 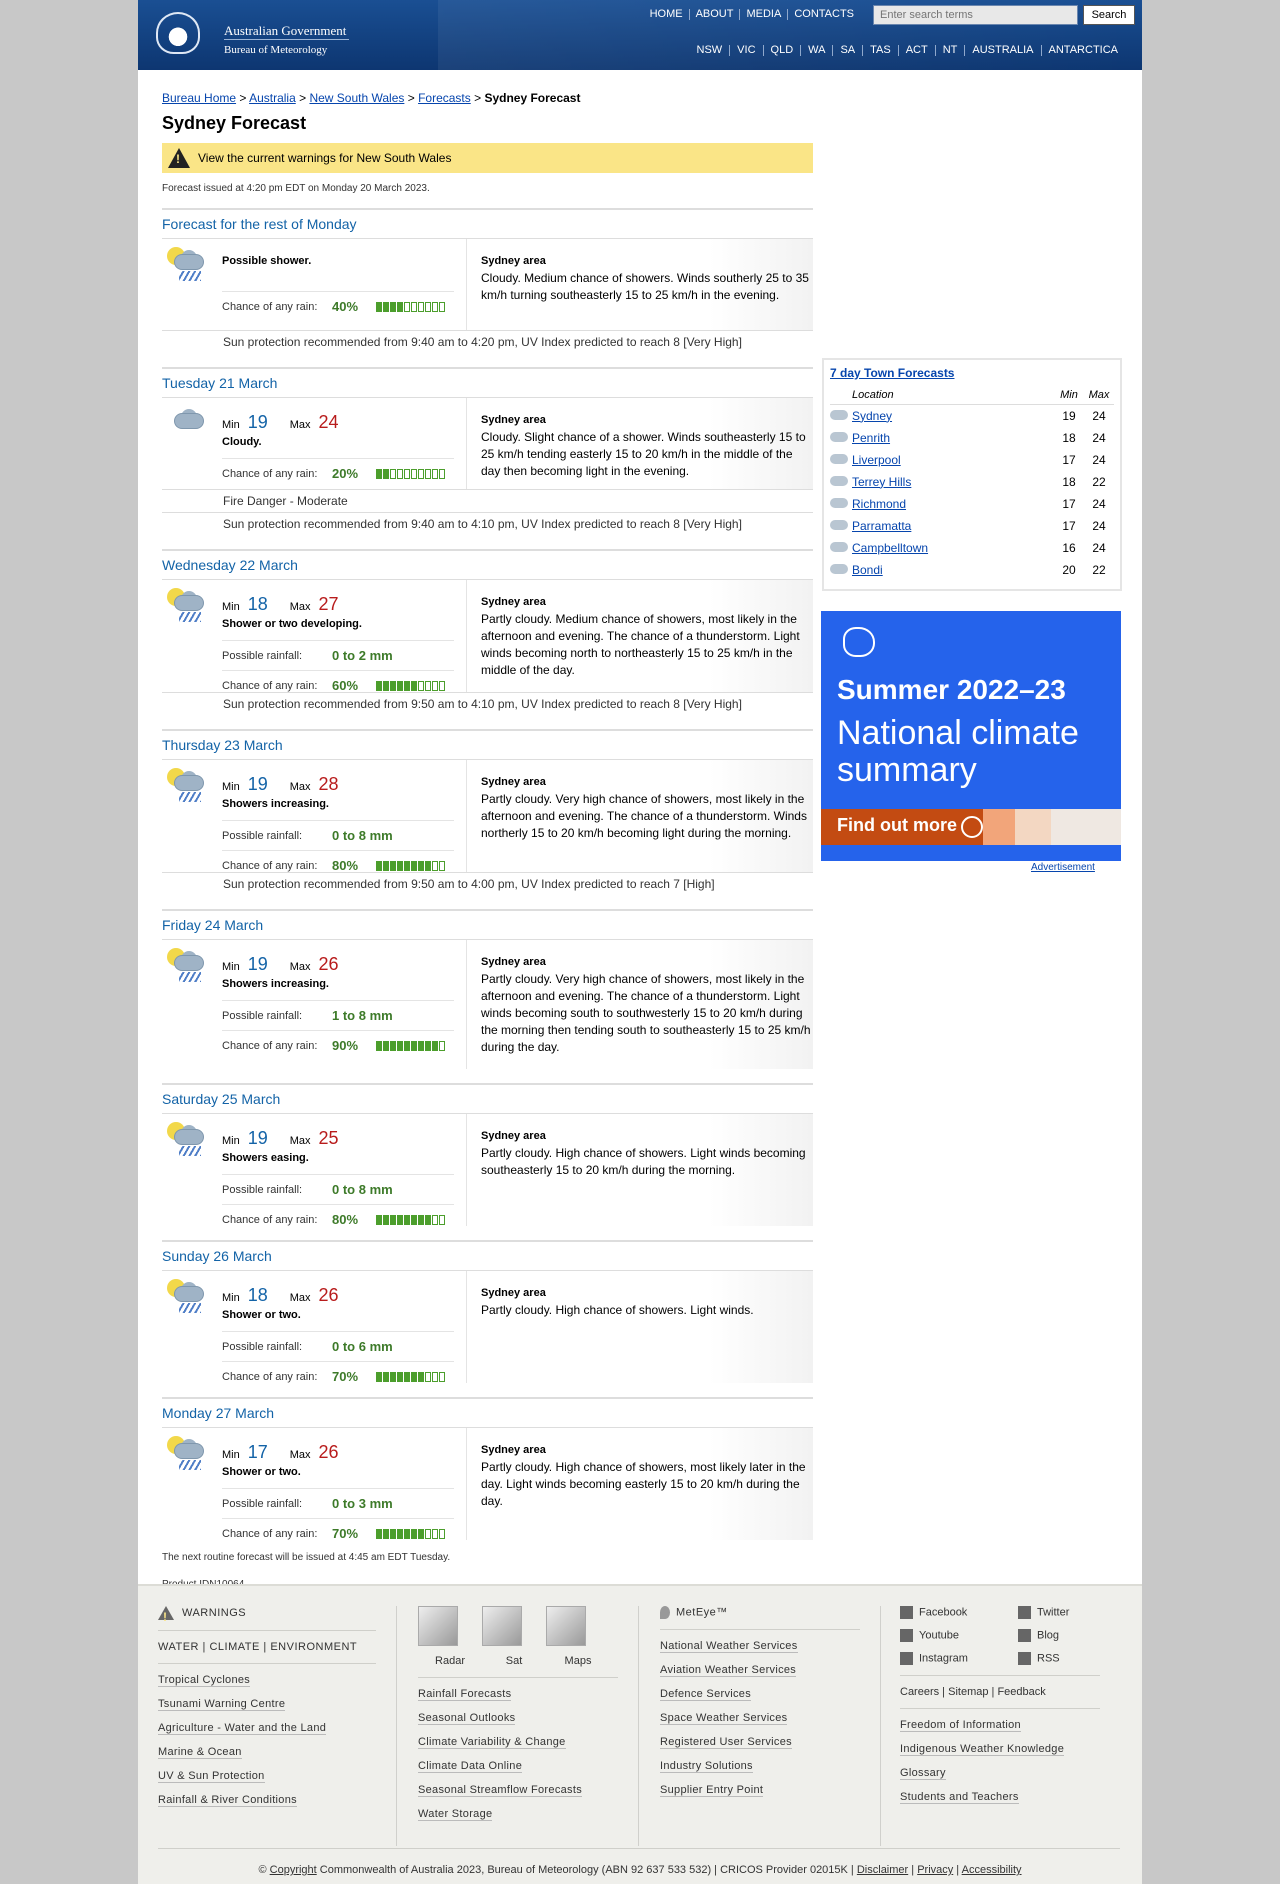 What do you see at coordinates (959, 1612) in the screenshot?
I see `social-facebook: Facebook` at bounding box center [959, 1612].